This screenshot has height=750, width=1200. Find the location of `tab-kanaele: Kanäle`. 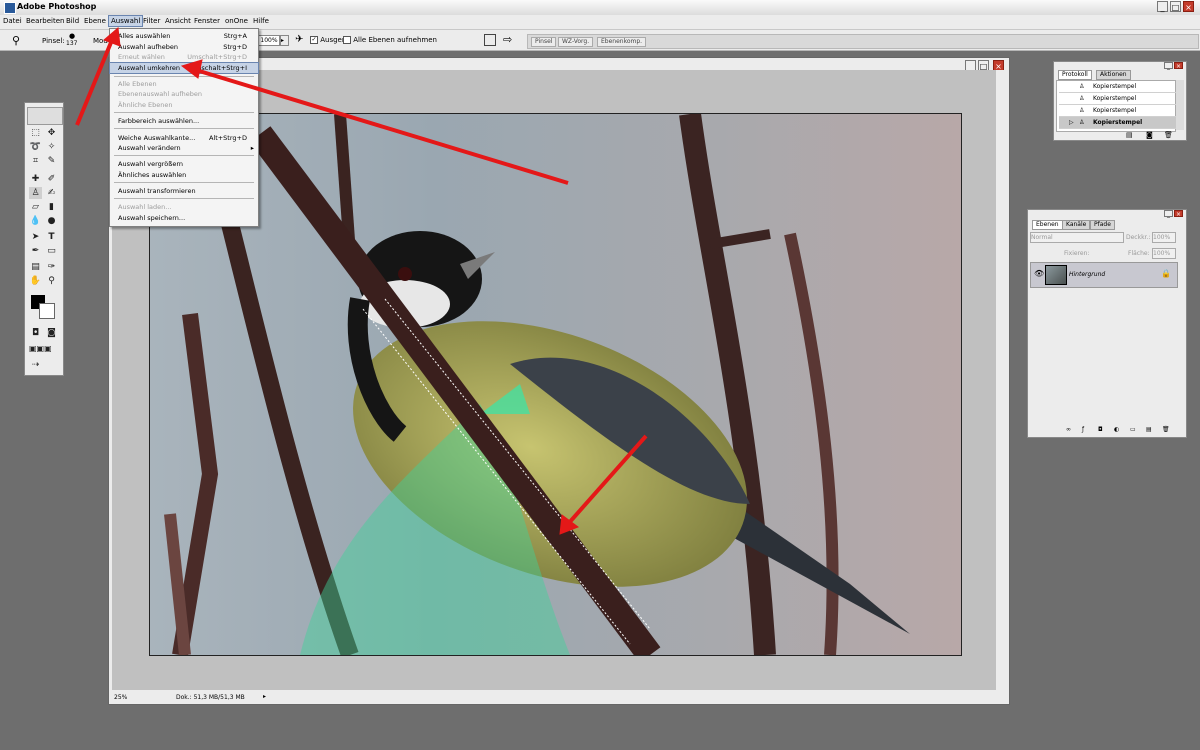

tab-kanaele: Kanäle is located at coordinates (1076, 225).